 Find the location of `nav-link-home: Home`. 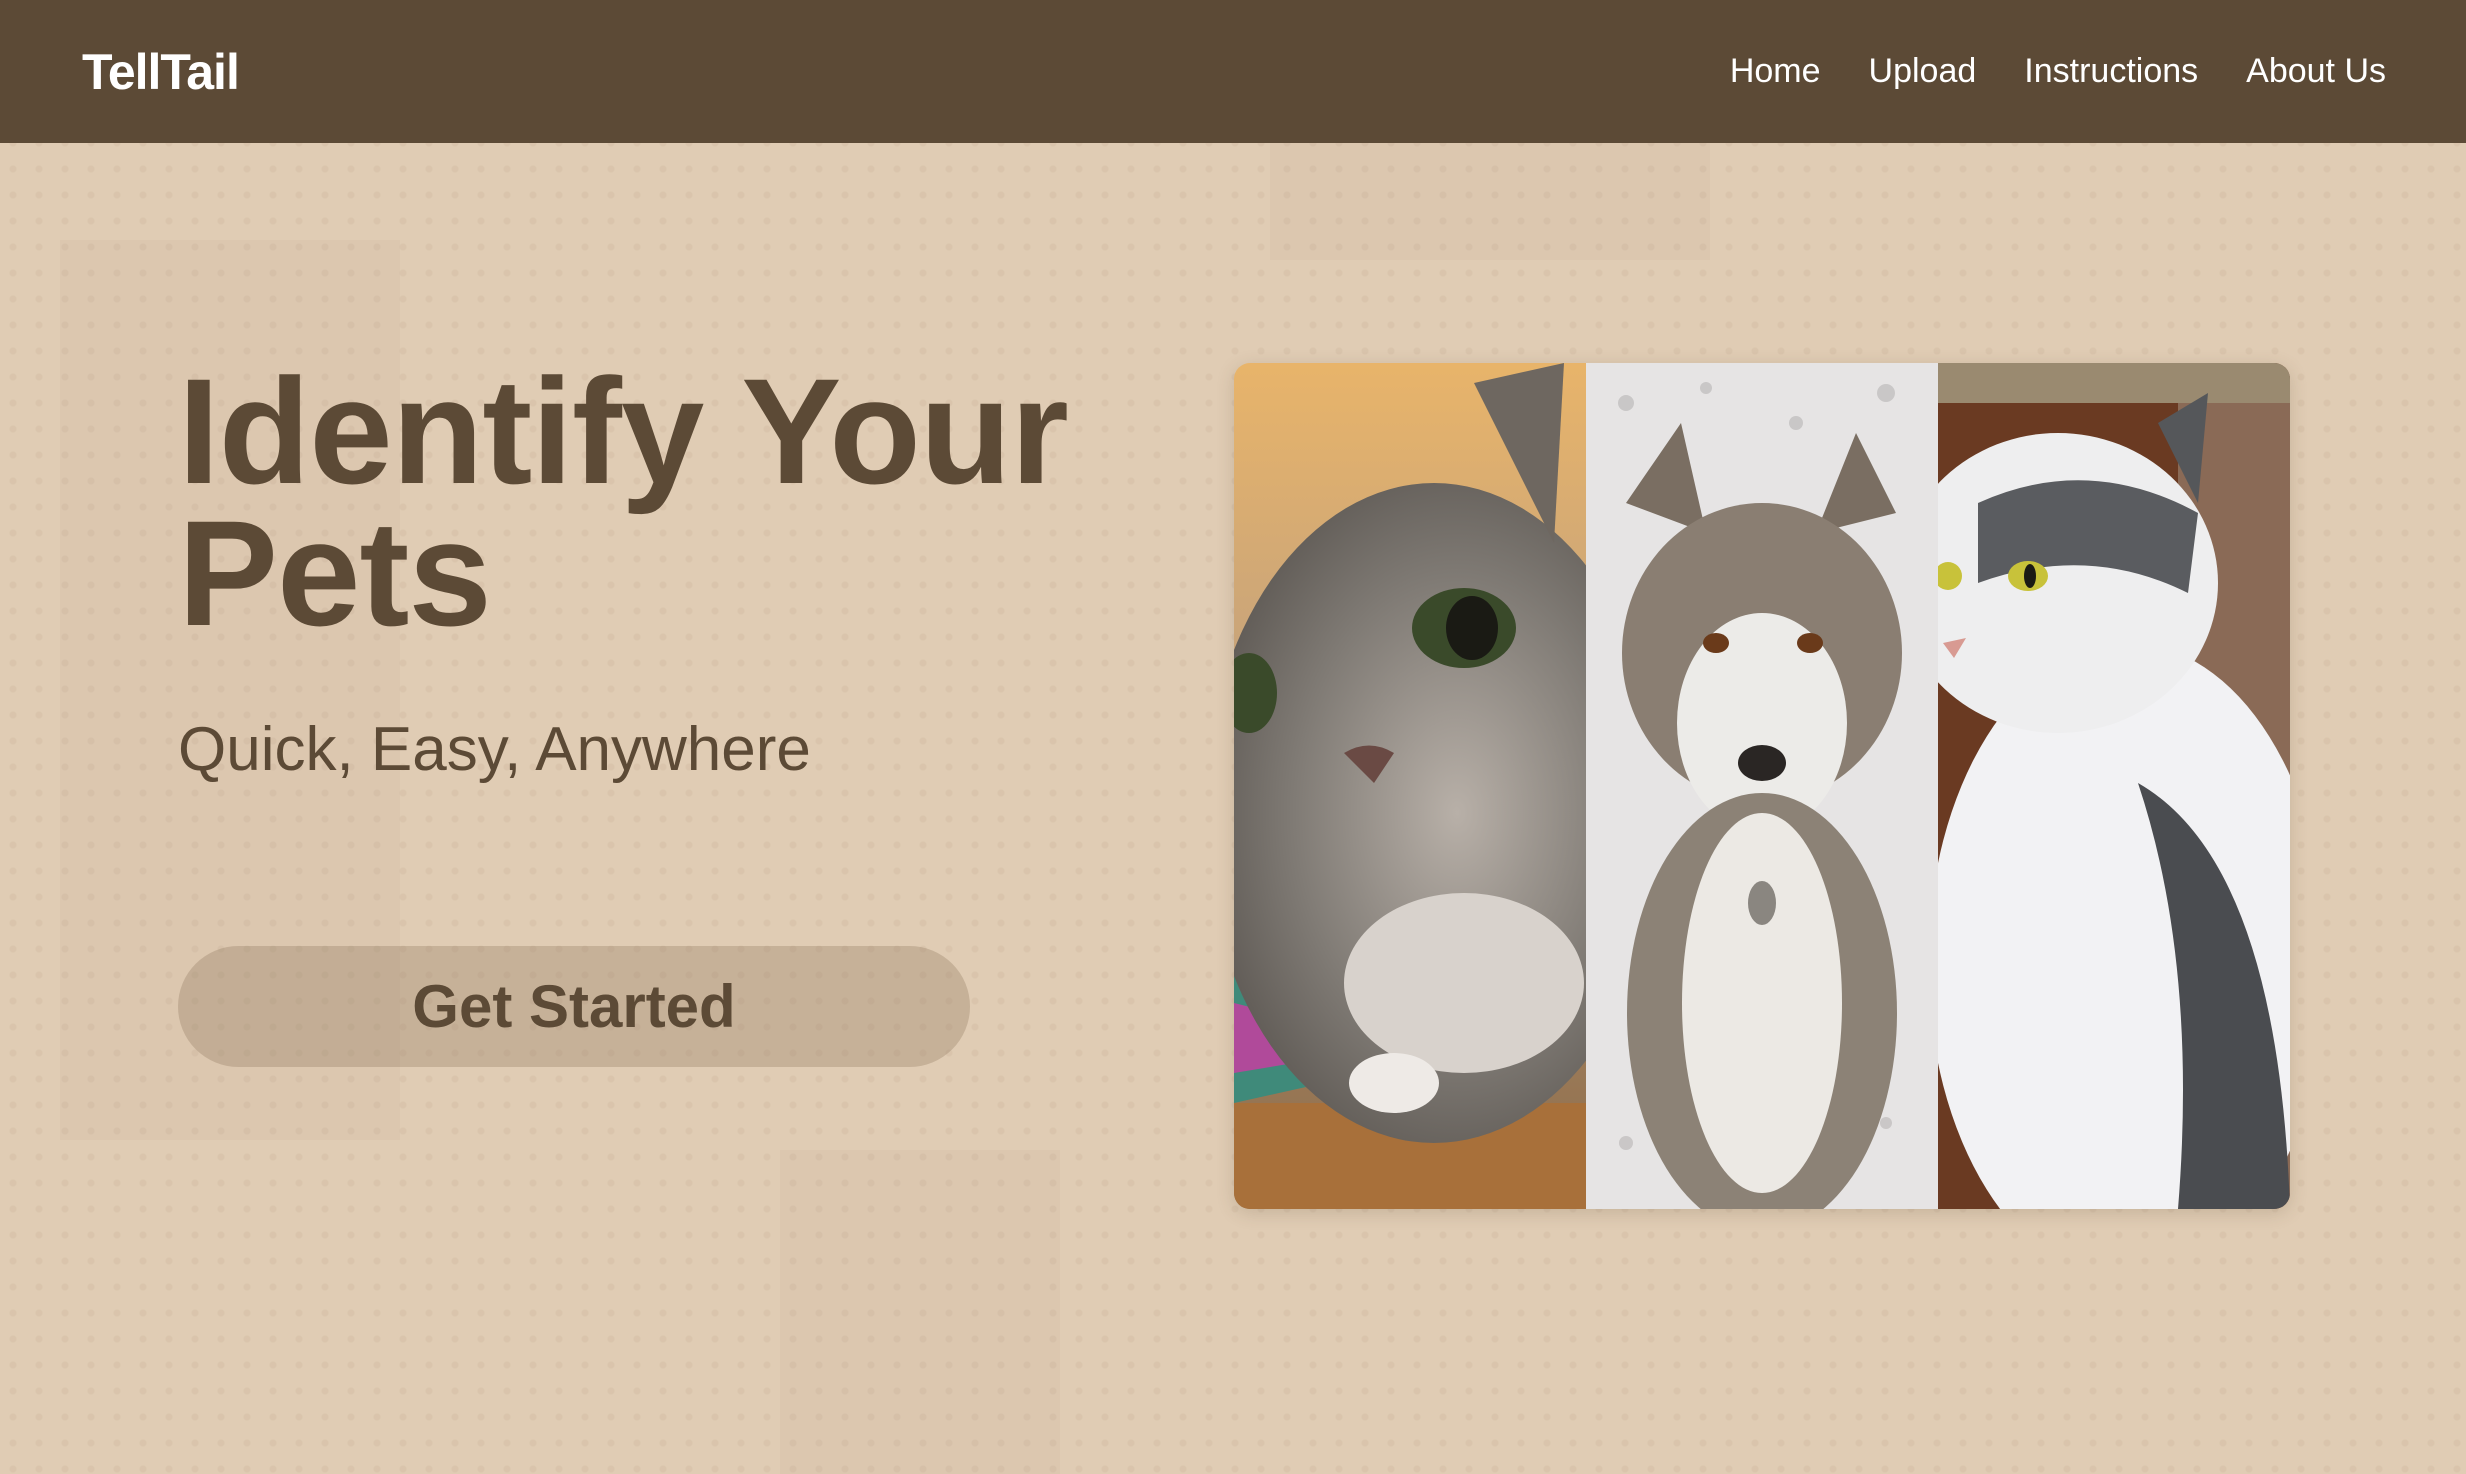

nav-link-home: Home is located at coordinates (1775, 71).